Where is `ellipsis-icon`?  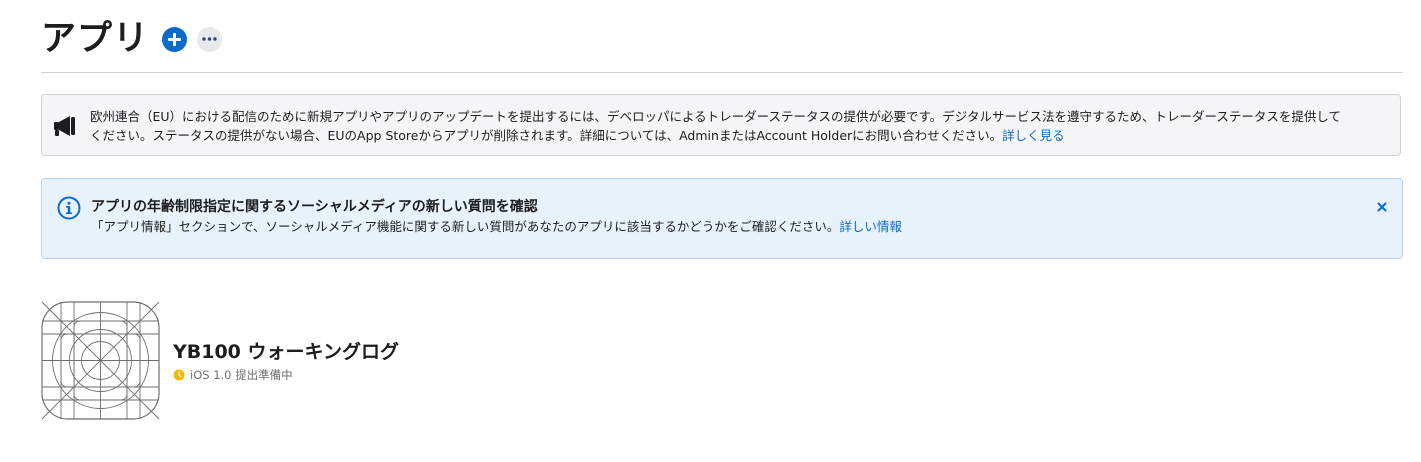 ellipsis-icon is located at coordinates (209, 39).